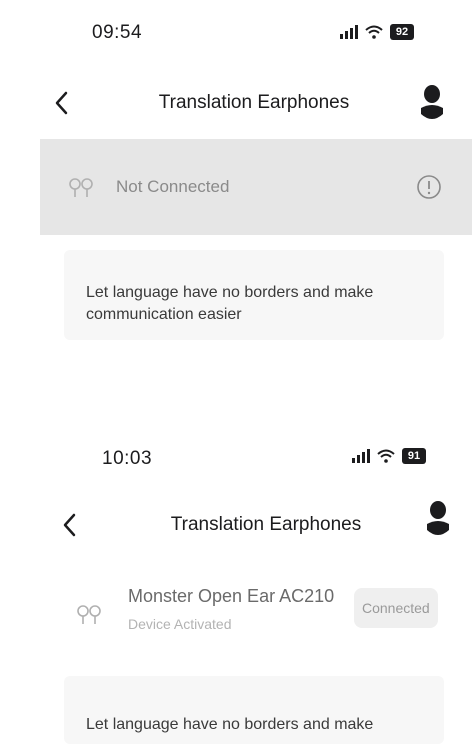 The height and width of the screenshot is (744, 472). I want to click on promo-card: Let language have no borders and make, so click(254, 710).